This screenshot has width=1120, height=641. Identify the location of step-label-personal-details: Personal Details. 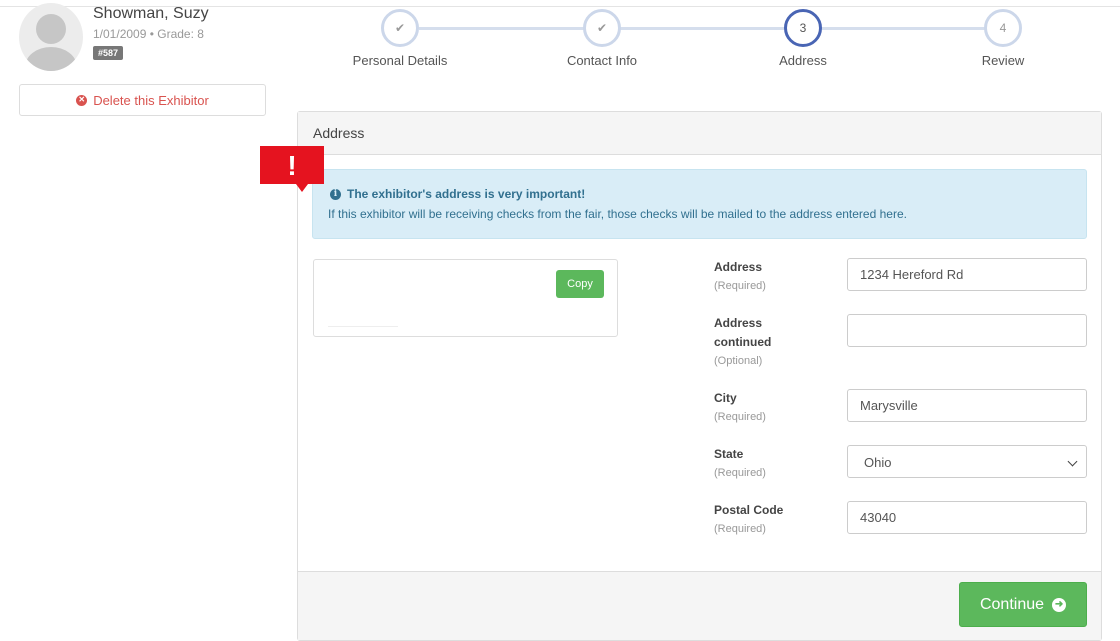
(400, 60).